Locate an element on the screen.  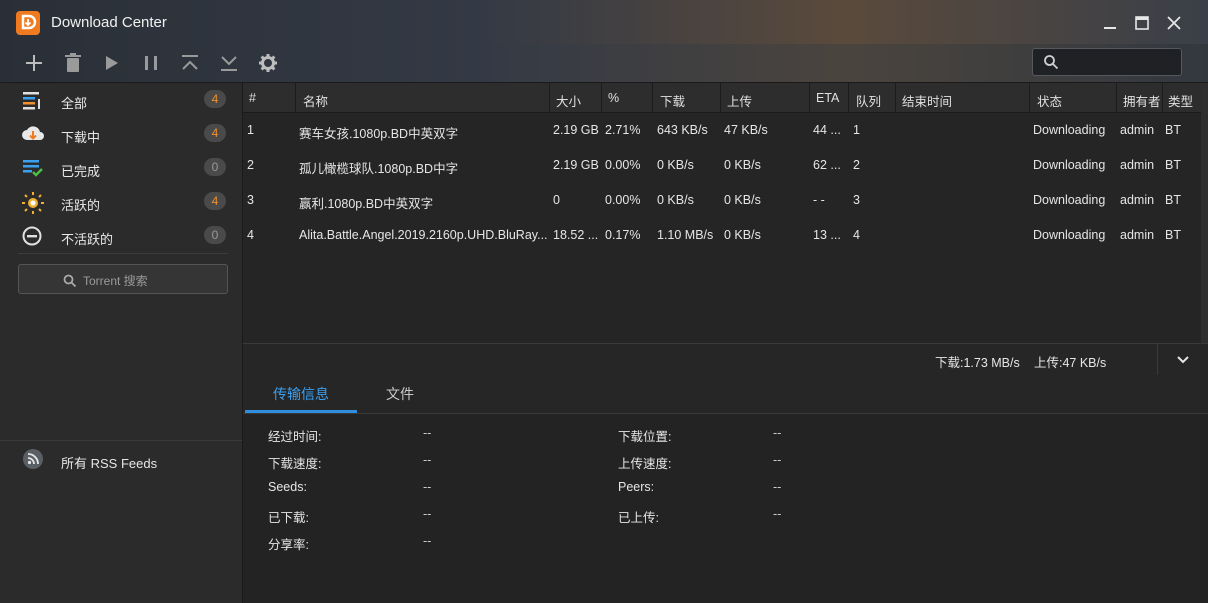
cell-percent: 0.17% is located at coordinates (623, 235).